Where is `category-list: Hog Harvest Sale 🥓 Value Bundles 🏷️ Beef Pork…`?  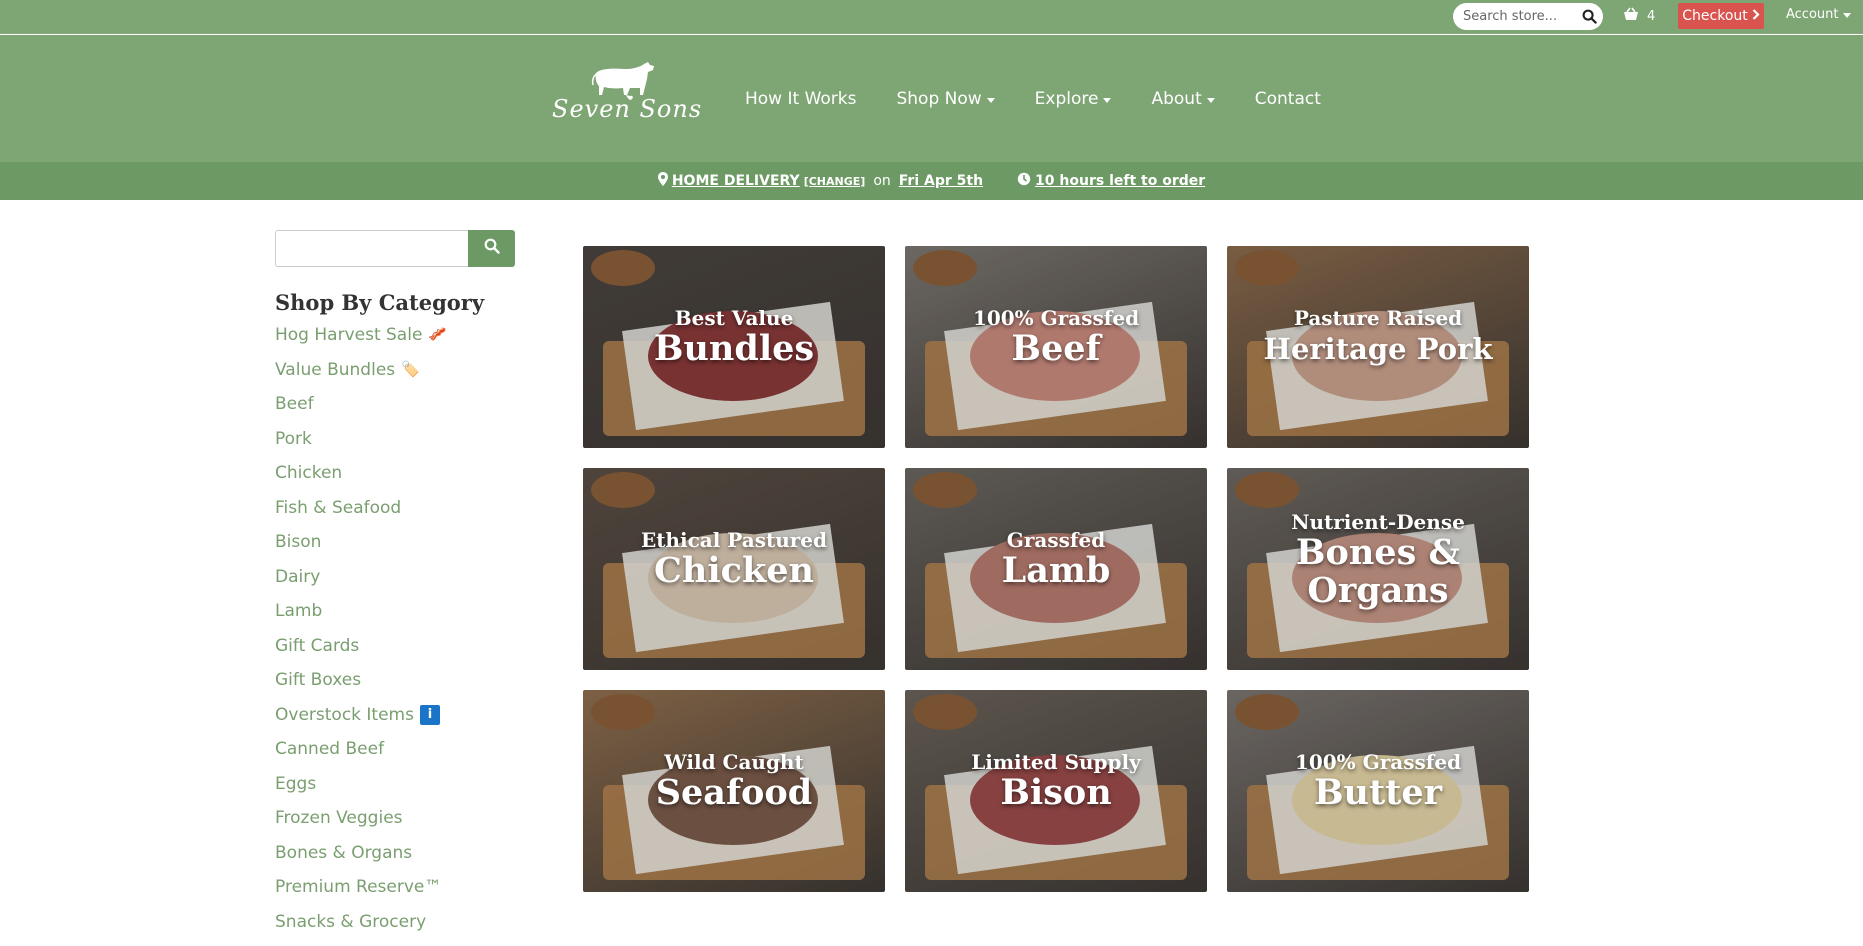 category-list: Hog Harvest Sale 🥓 Value Bundles 🏷️ Beef Pork… is located at coordinates (361, 635).